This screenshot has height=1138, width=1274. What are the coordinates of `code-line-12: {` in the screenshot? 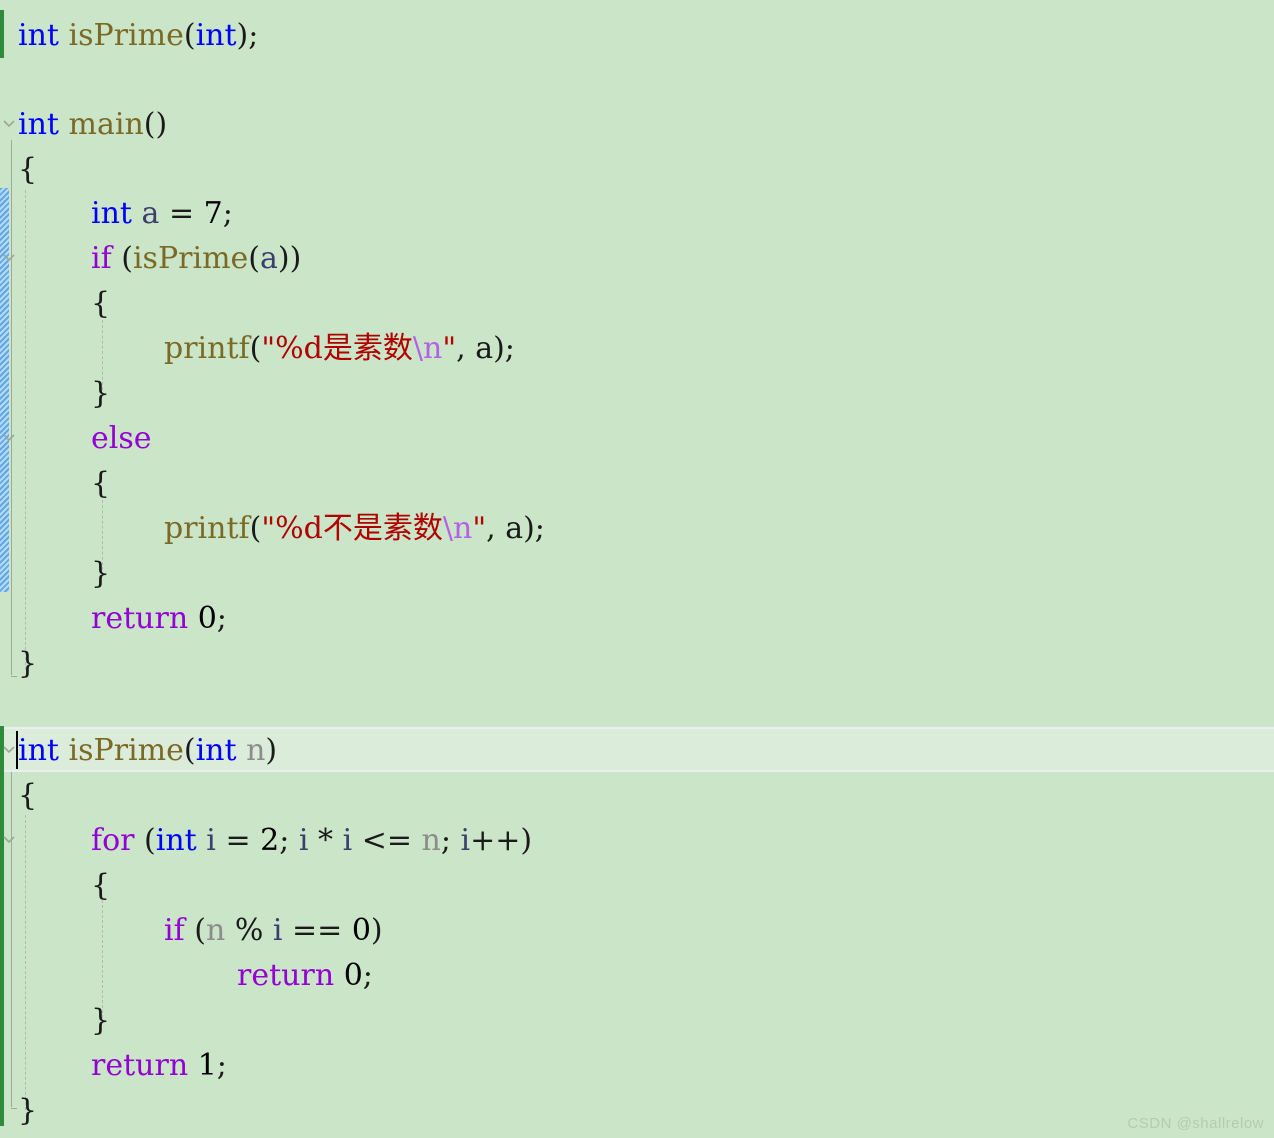 It's located at (100, 483).